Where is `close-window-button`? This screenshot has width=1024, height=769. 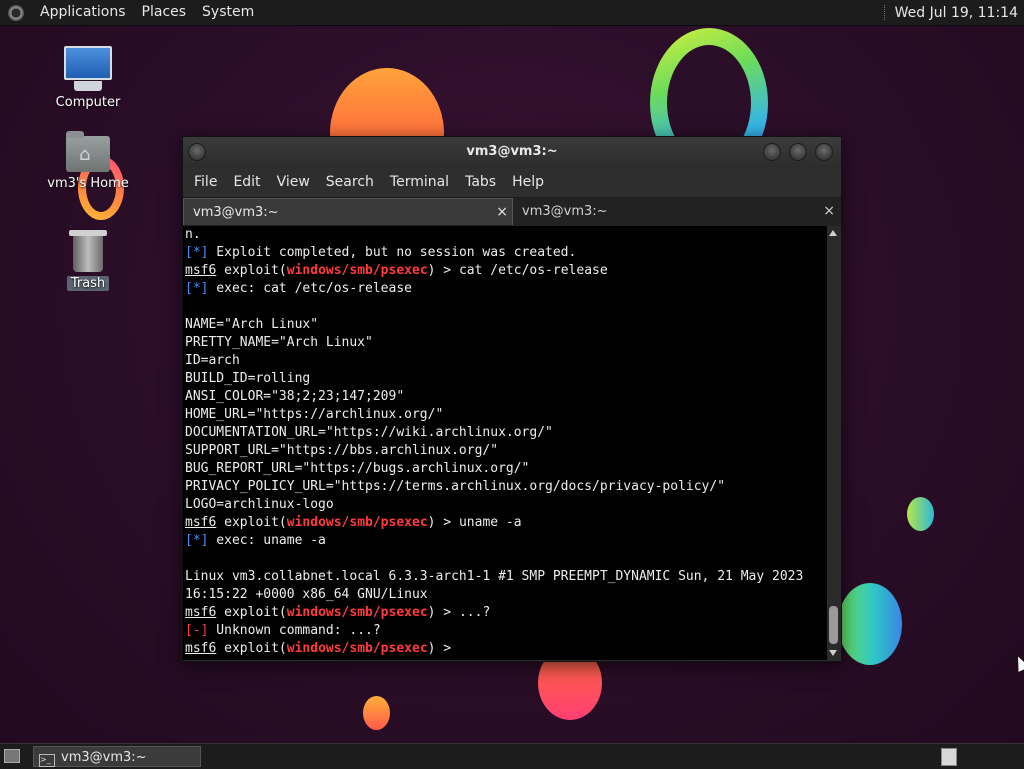
close-window-button is located at coordinates (824, 152).